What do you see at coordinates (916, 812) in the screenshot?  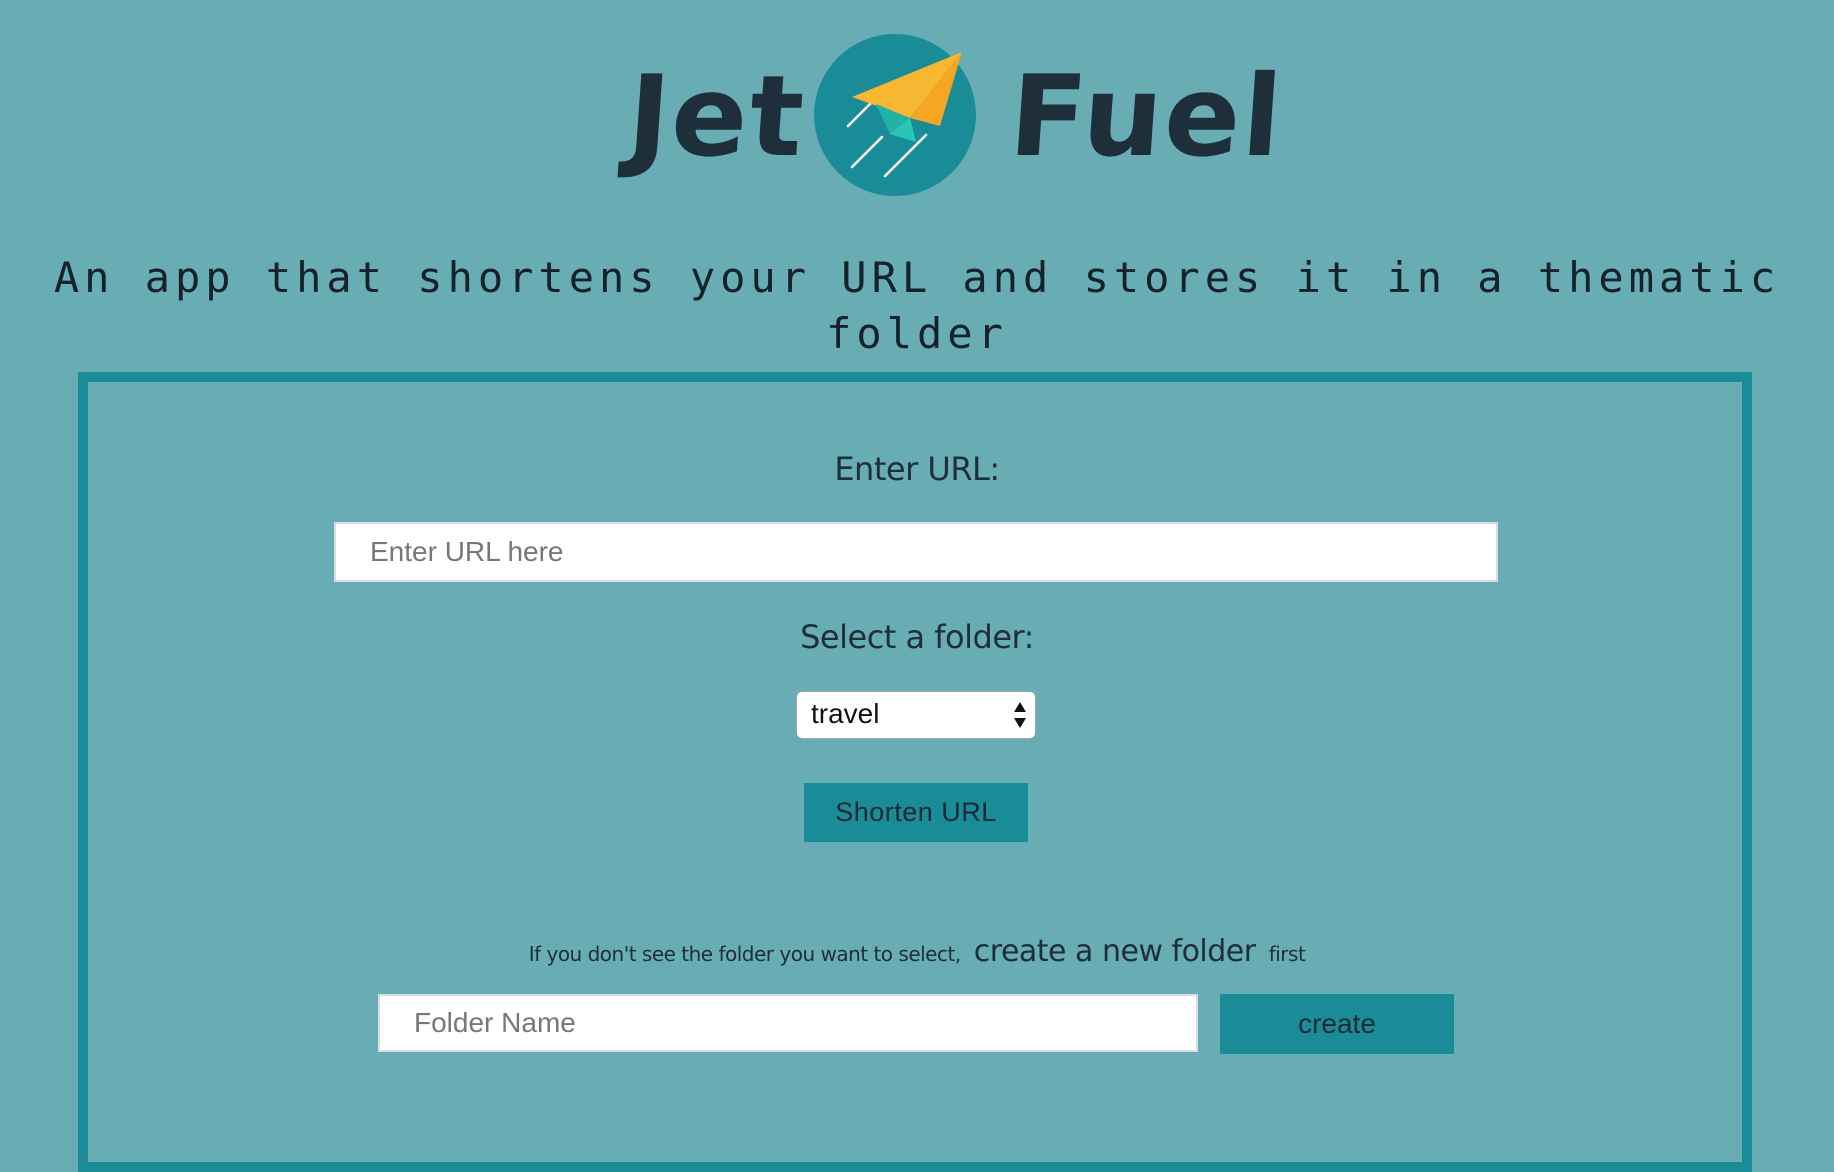 I see `shorten-url-button: Shorten URL` at bounding box center [916, 812].